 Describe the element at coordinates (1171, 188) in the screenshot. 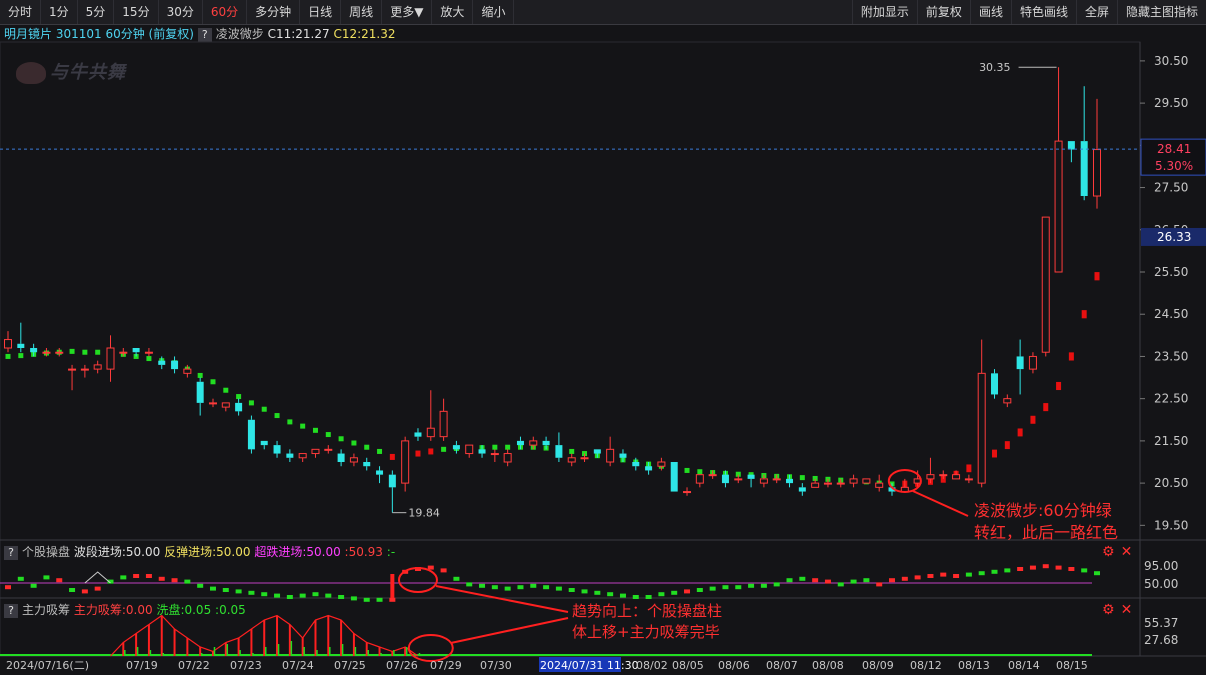

I see `price-tick-label: 27.50` at that location.